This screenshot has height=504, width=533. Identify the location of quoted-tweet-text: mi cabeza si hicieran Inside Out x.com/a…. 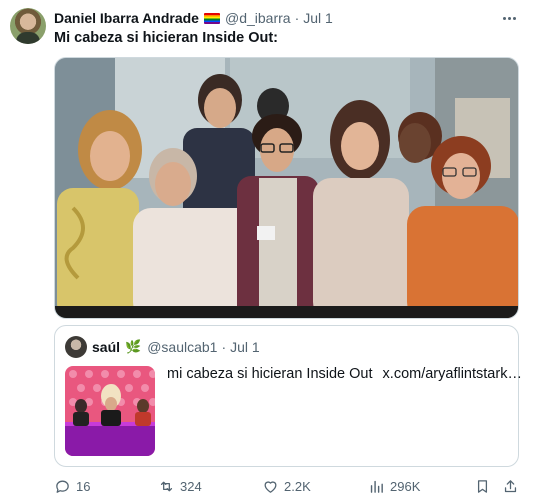
(344, 374).